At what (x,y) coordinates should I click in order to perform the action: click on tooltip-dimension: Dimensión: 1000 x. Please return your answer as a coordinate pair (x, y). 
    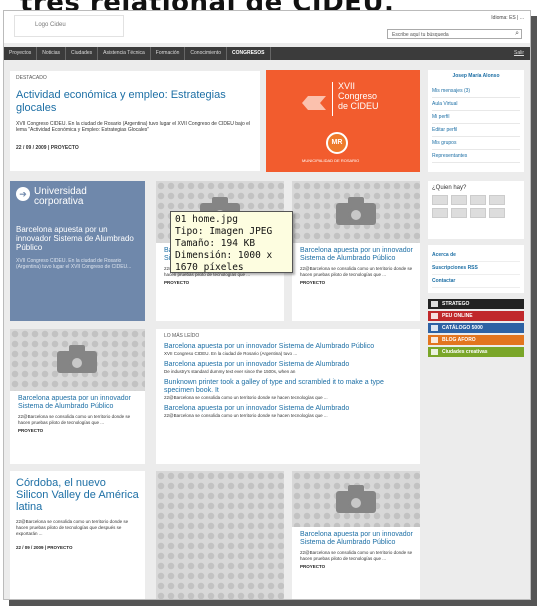
    Looking at the image, I should click on (224, 255).